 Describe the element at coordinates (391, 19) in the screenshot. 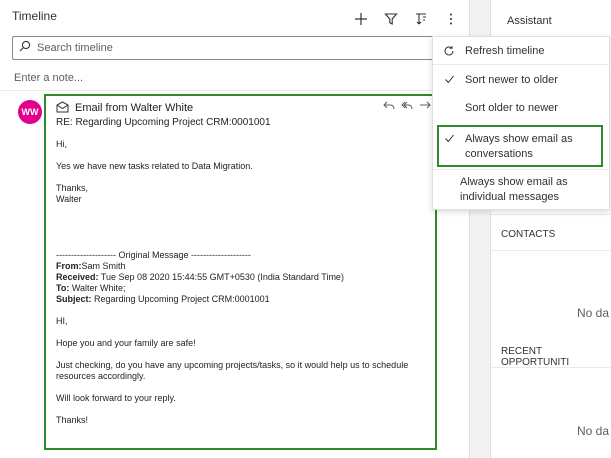

I see `filter-icon` at that location.